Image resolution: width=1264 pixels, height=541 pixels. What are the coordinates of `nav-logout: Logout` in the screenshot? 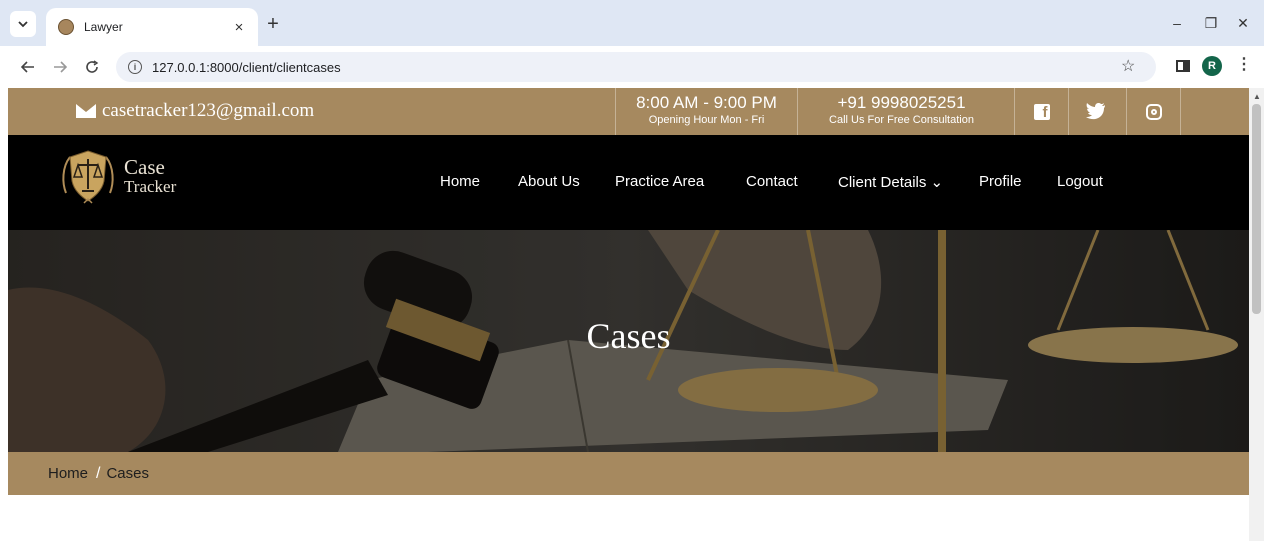 It's located at (1080, 181).